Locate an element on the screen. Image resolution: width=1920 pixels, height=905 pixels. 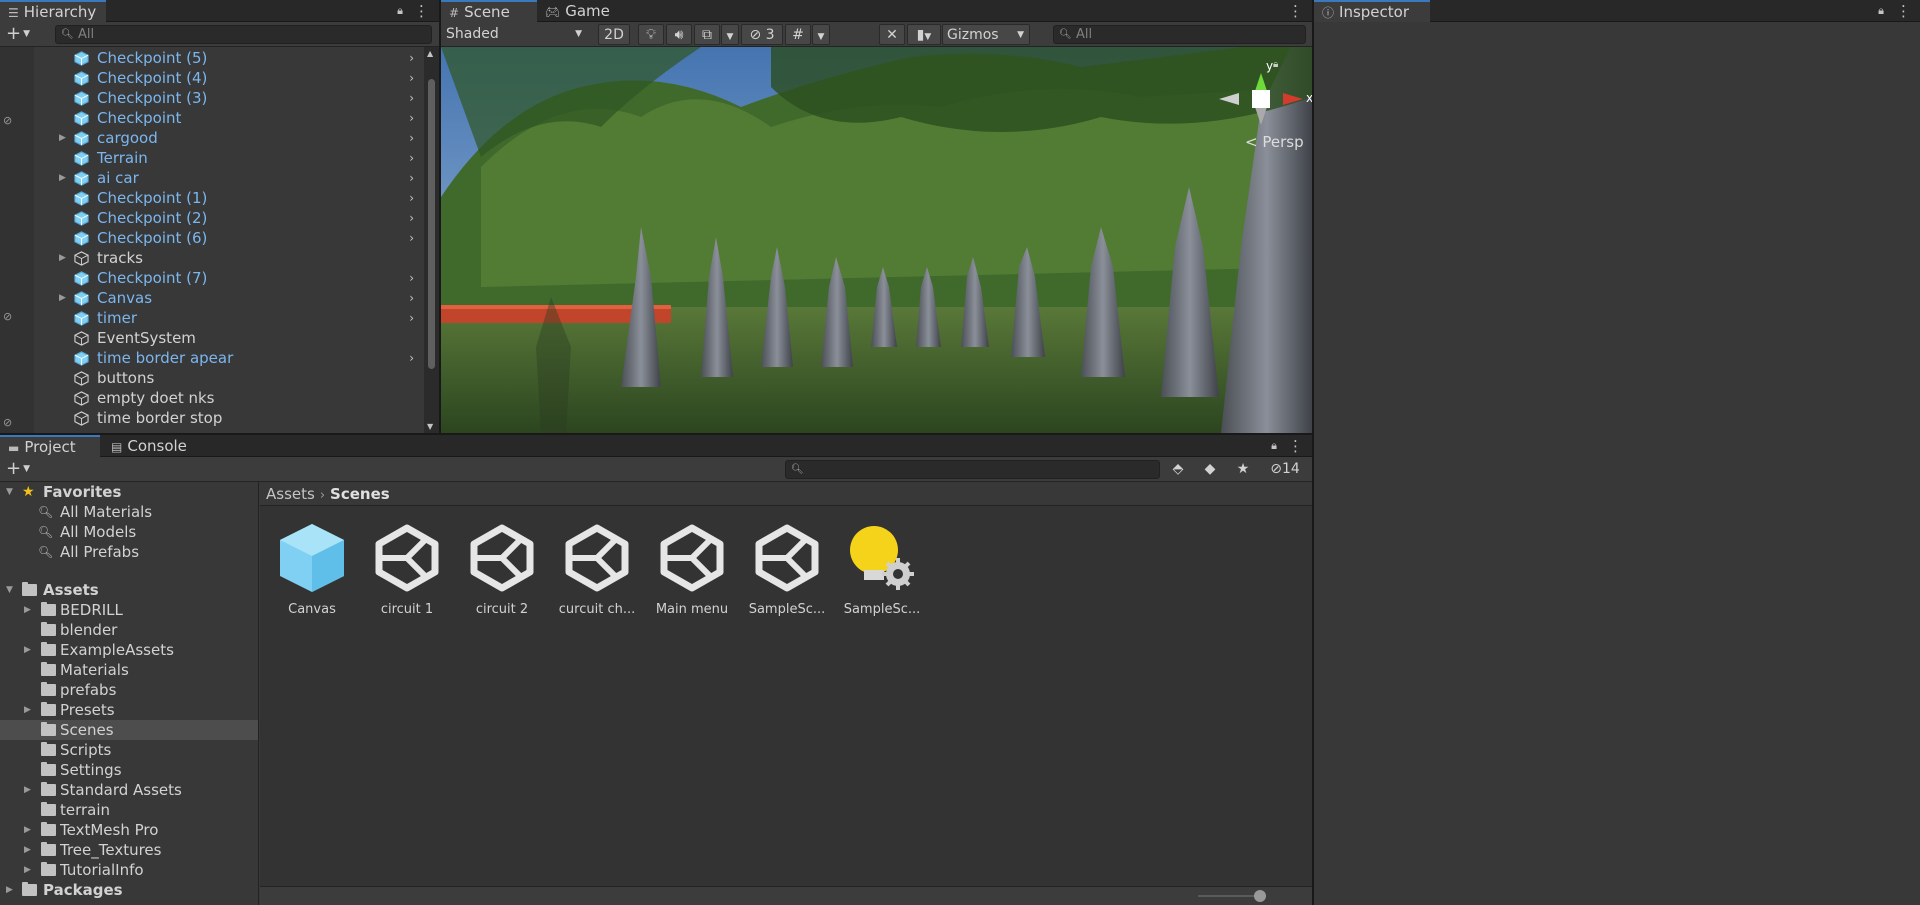
search-by-label-icon: ◆ is located at coordinates (1210, 469).